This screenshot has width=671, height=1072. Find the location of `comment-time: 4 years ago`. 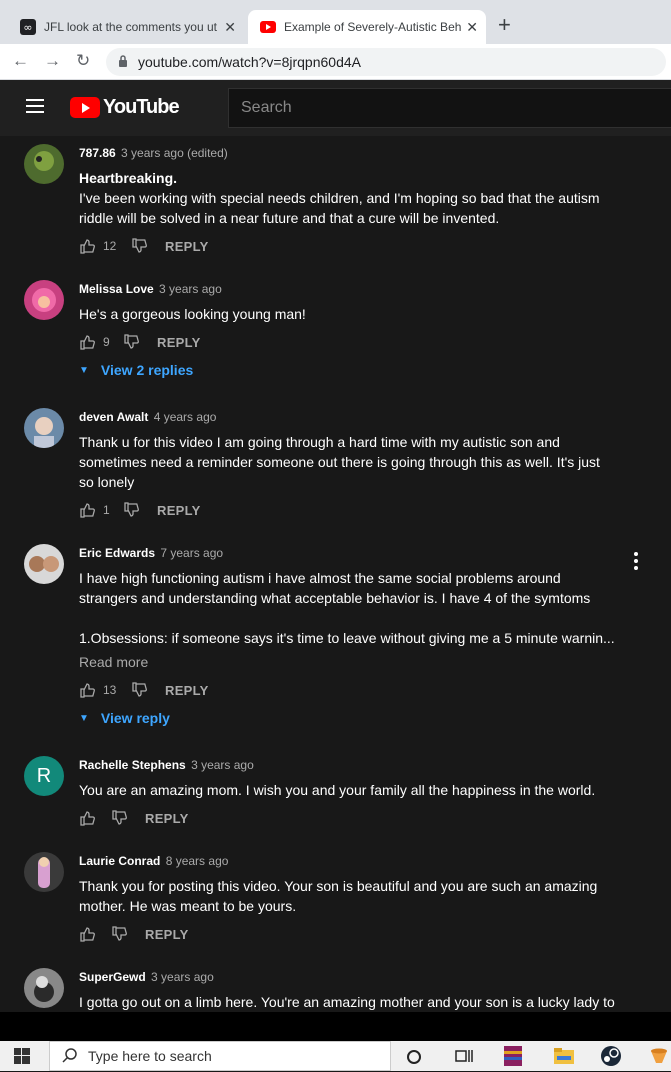

comment-time: 4 years ago is located at coordinates (185, 417).